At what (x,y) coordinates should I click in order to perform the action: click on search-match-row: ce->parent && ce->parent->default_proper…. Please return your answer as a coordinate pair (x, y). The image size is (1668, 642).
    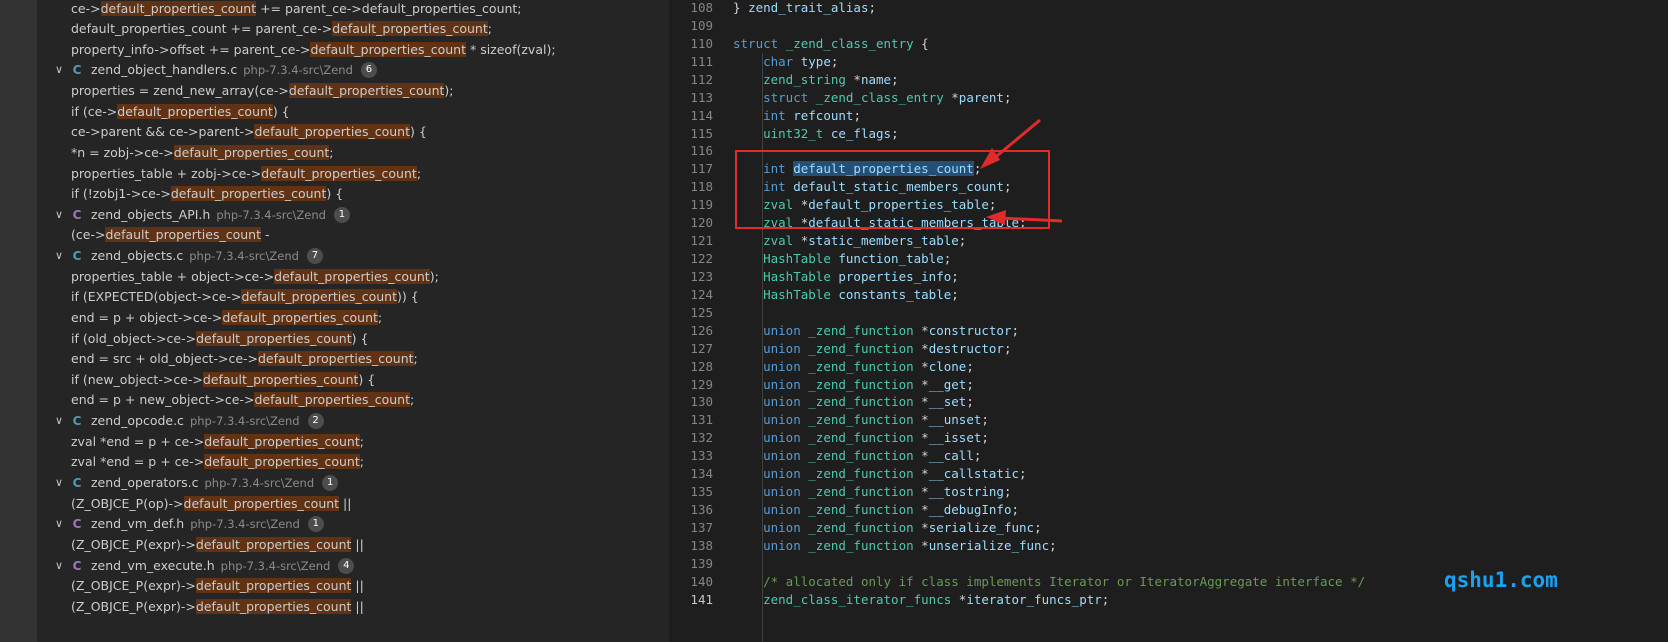
    Looking at the image, I should click on (353, 132).